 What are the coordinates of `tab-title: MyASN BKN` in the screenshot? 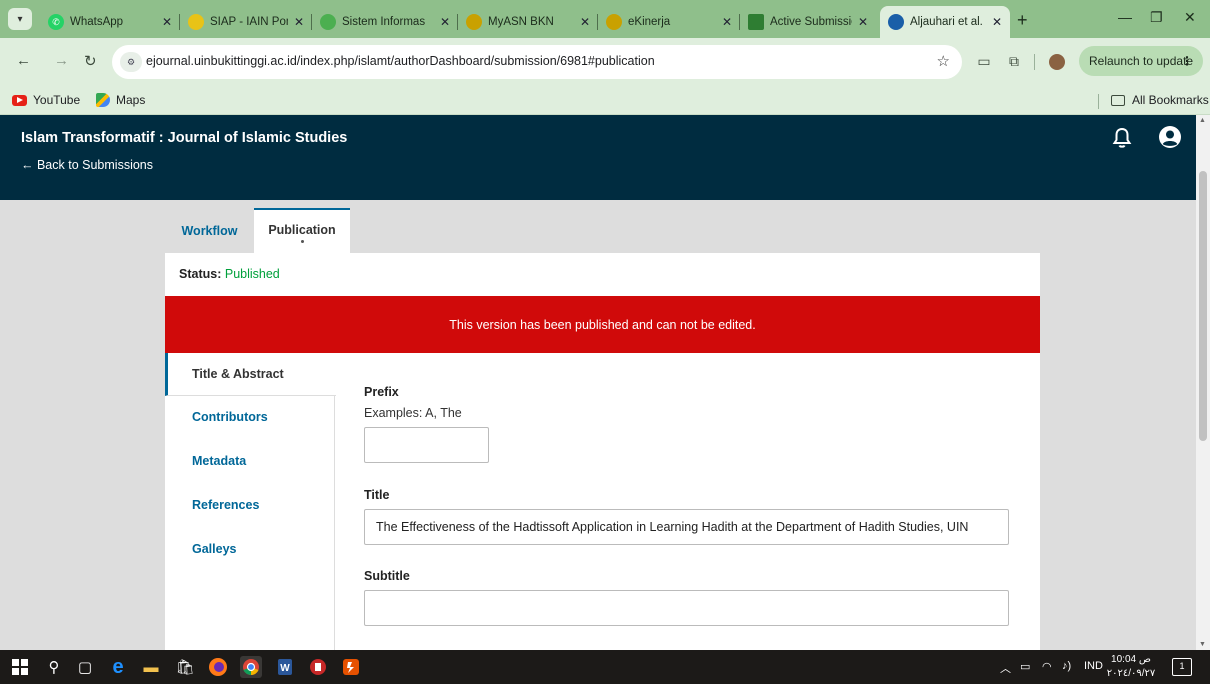 It's located at (521, 22).